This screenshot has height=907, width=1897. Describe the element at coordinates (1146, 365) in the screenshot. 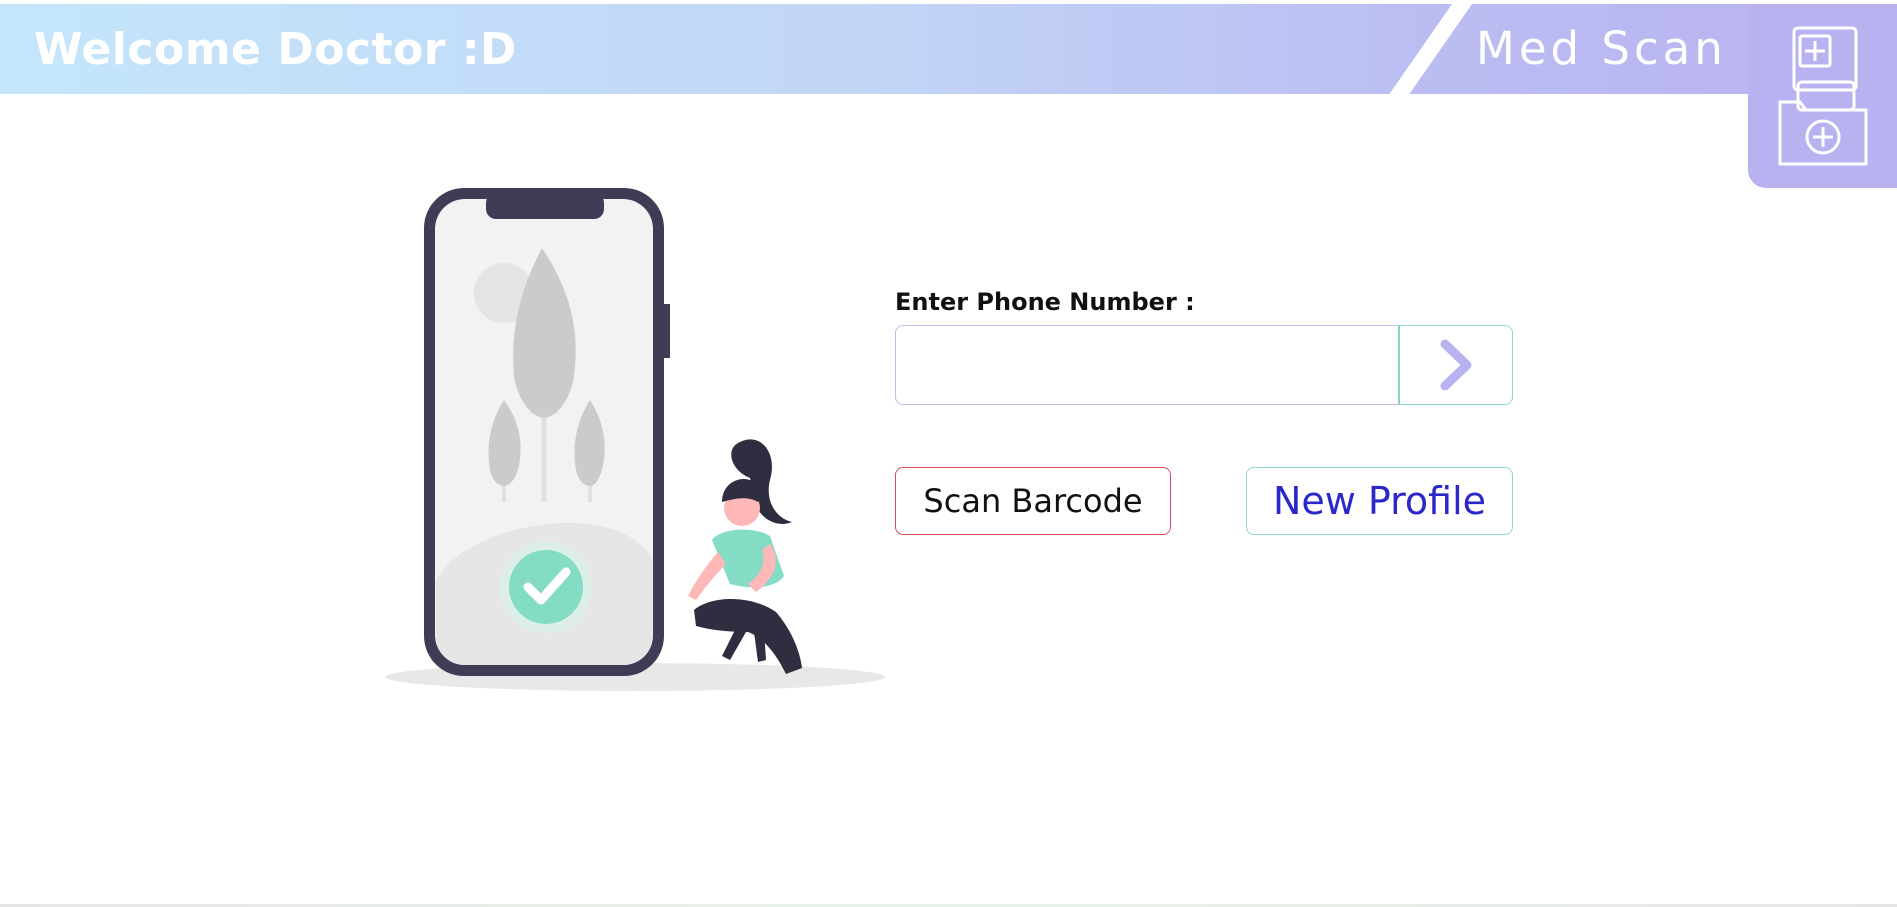

I see `phone-number-input` at that location.